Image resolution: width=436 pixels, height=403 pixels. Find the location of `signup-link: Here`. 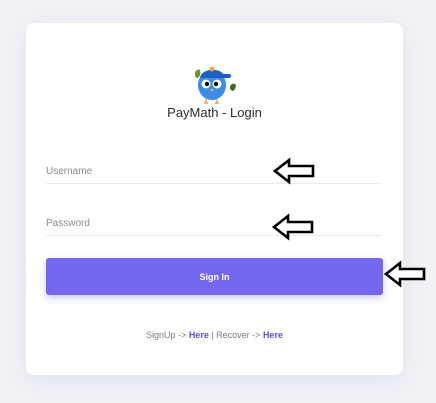

signup-link: Here is located at coordinates (199, 335).